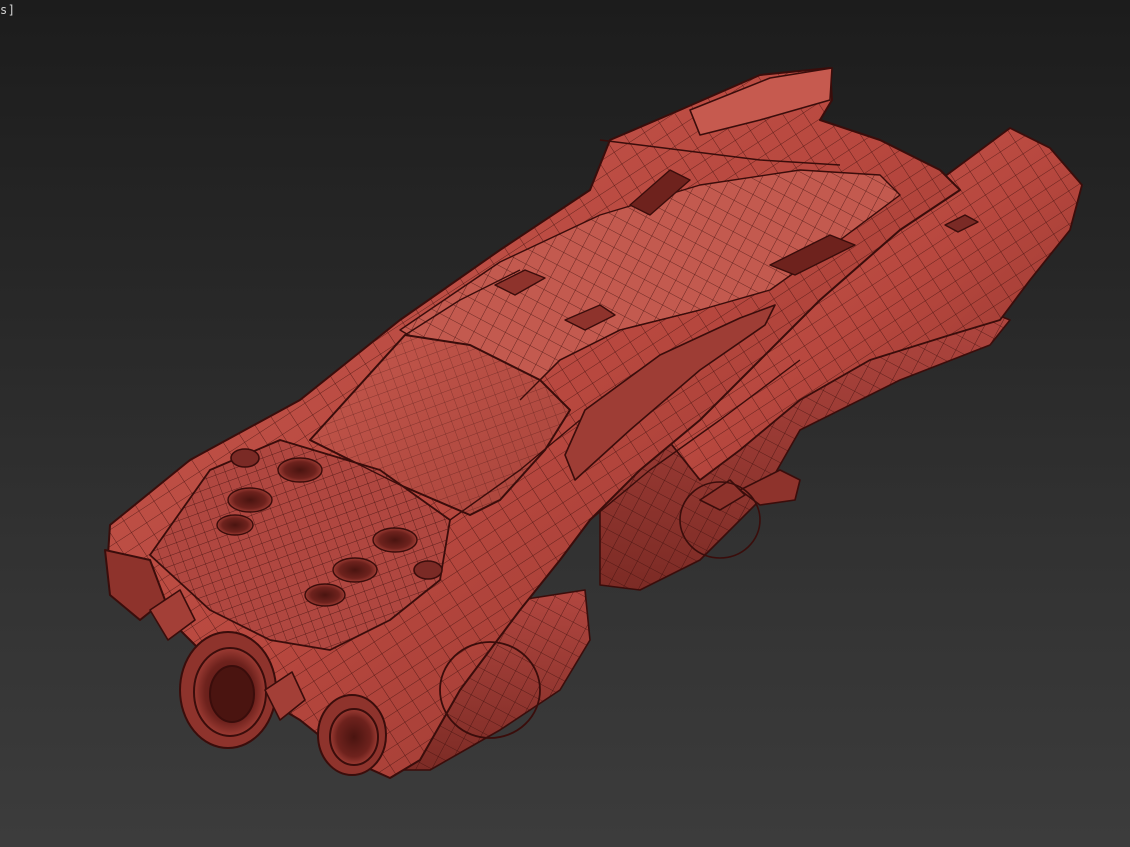  What do you see at coordinates (232, 694) in the screenshot?
I see `main-thruster-core` at bounding box center [232, 694].